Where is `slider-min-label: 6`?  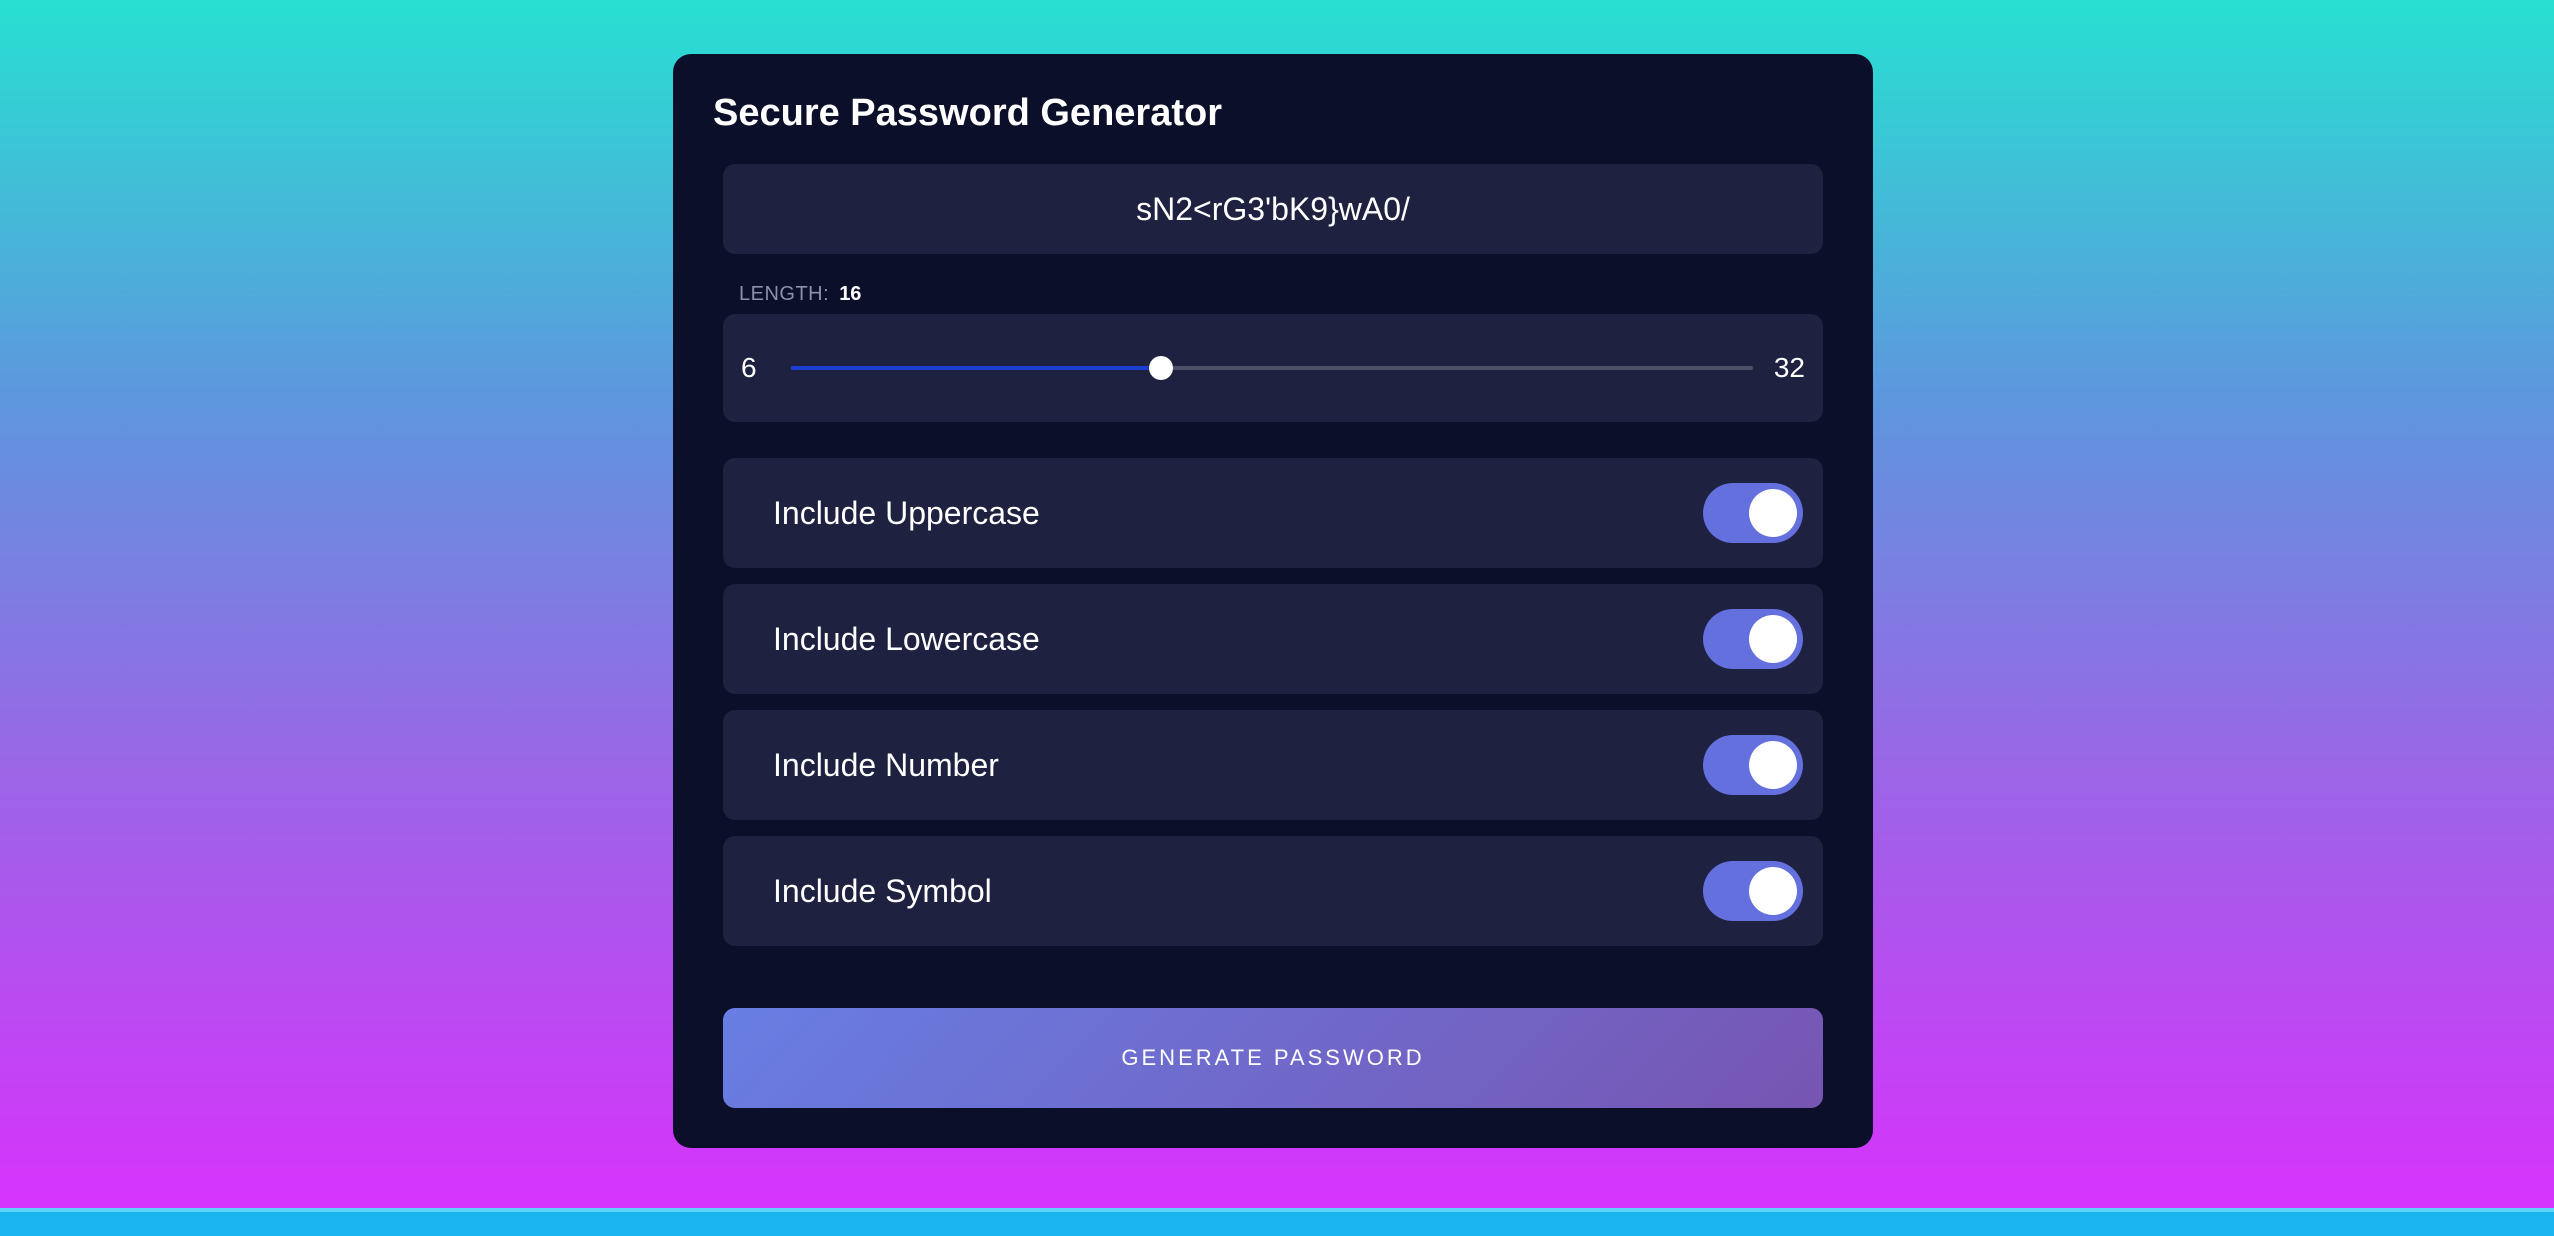
slider-min-label: 6 is located at coordinates (749, 367).